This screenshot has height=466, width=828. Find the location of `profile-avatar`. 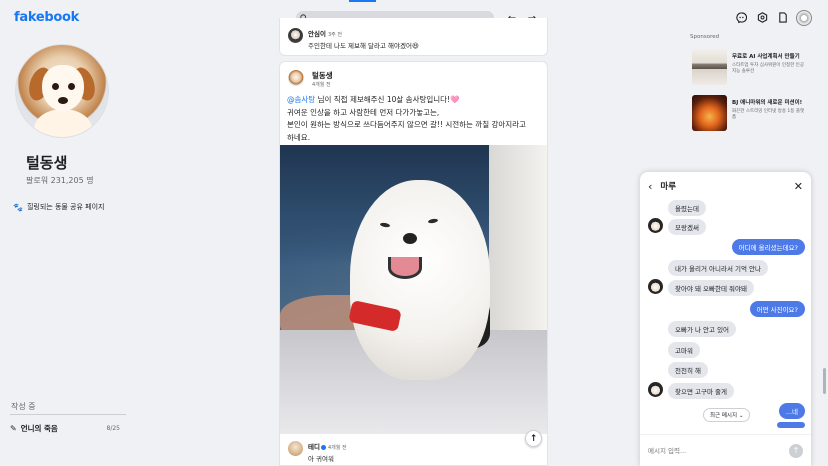

profile-avatar is located at coordinates (62, 91).